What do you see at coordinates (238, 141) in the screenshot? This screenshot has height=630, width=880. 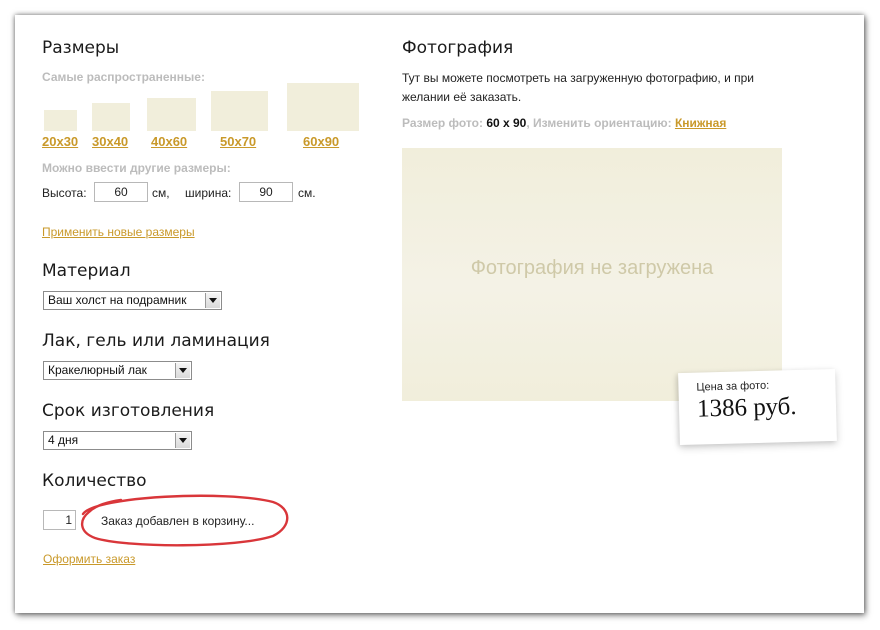 I see `size-link-50x70: 50x70` at bounding box center [238, 141].